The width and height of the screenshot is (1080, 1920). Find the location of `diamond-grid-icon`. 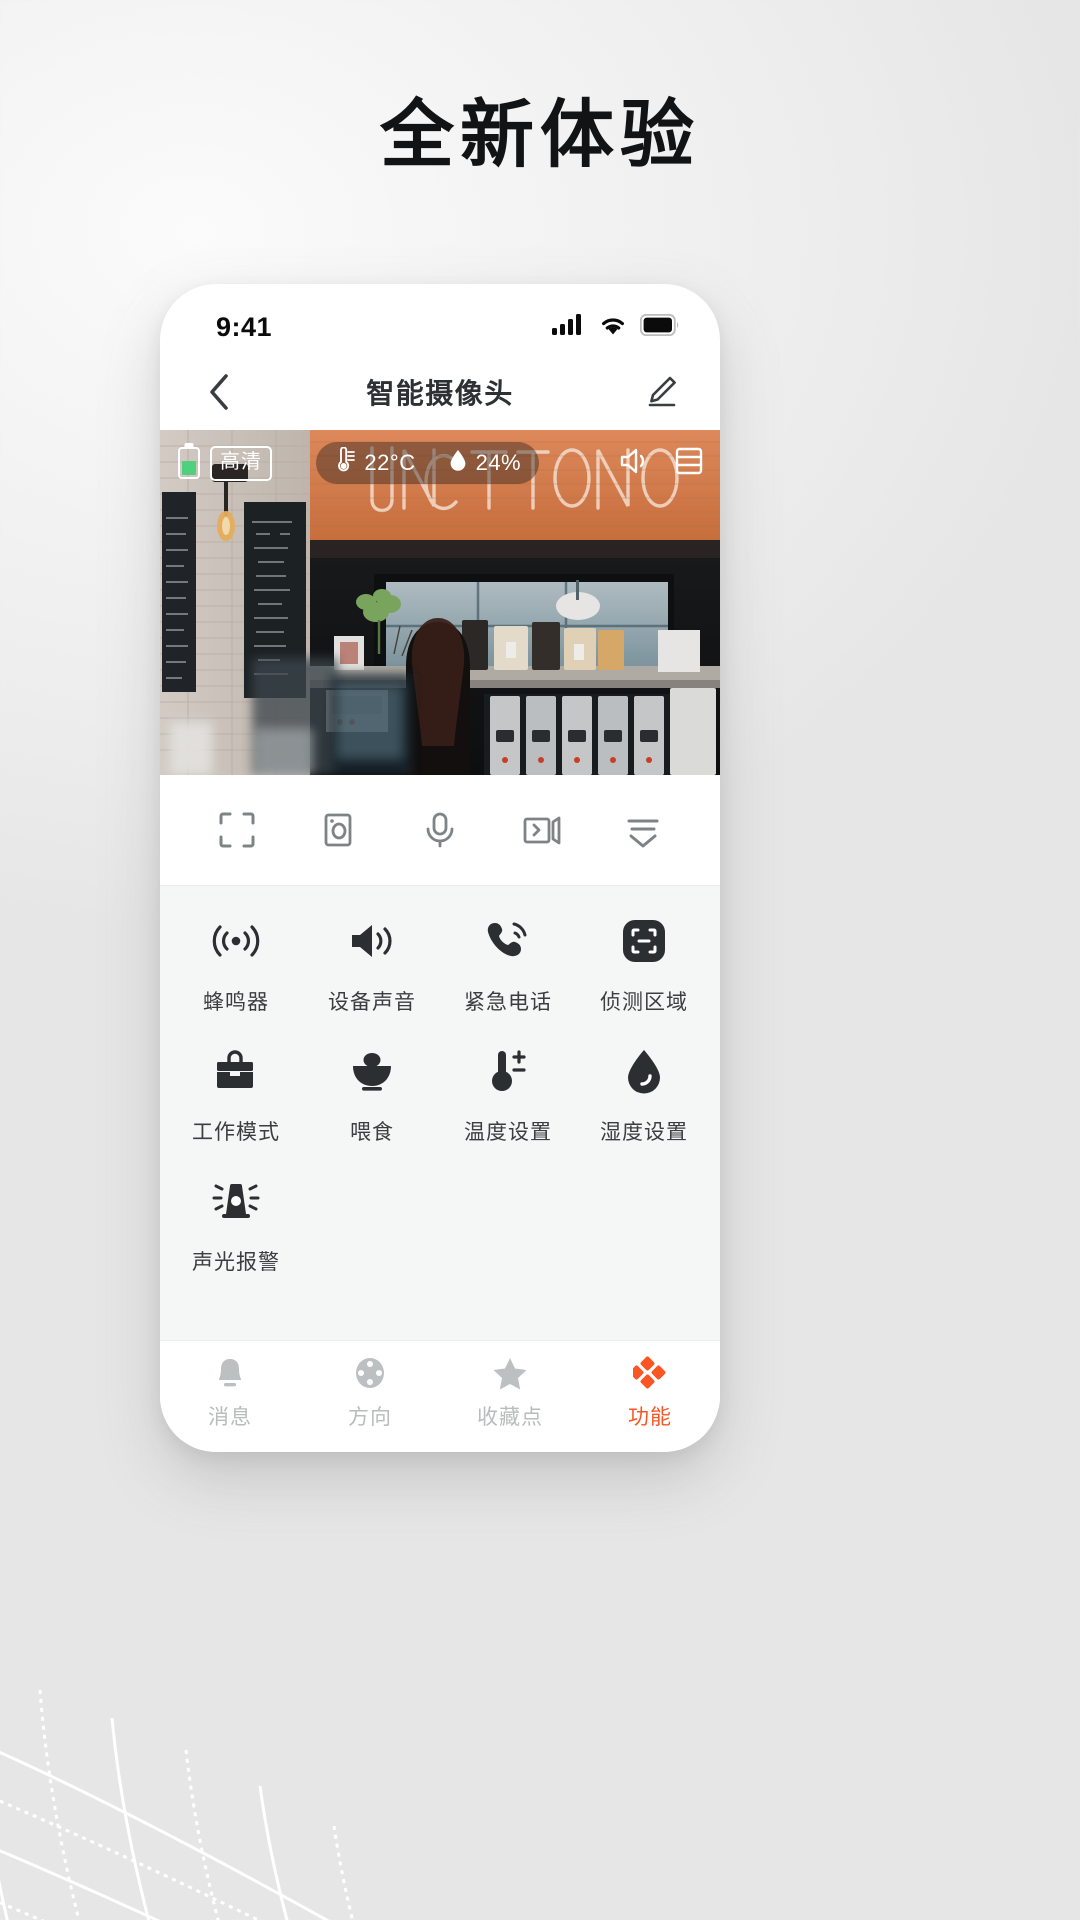

diamond-grid-icon is located at coordinates (650, 1373).